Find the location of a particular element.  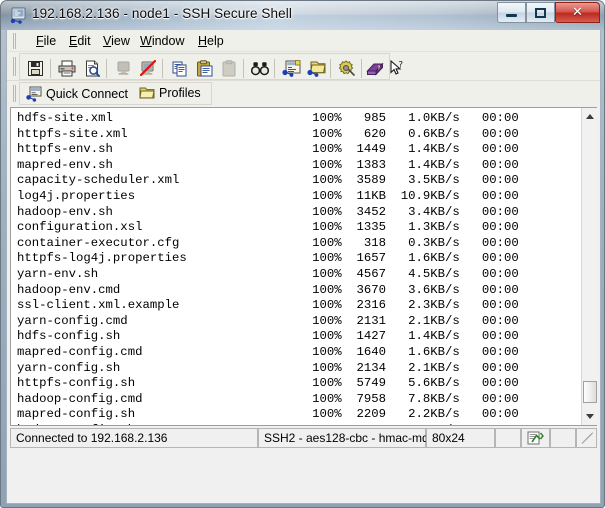

close-icon: ✕ is located at coordinates (577, 12).